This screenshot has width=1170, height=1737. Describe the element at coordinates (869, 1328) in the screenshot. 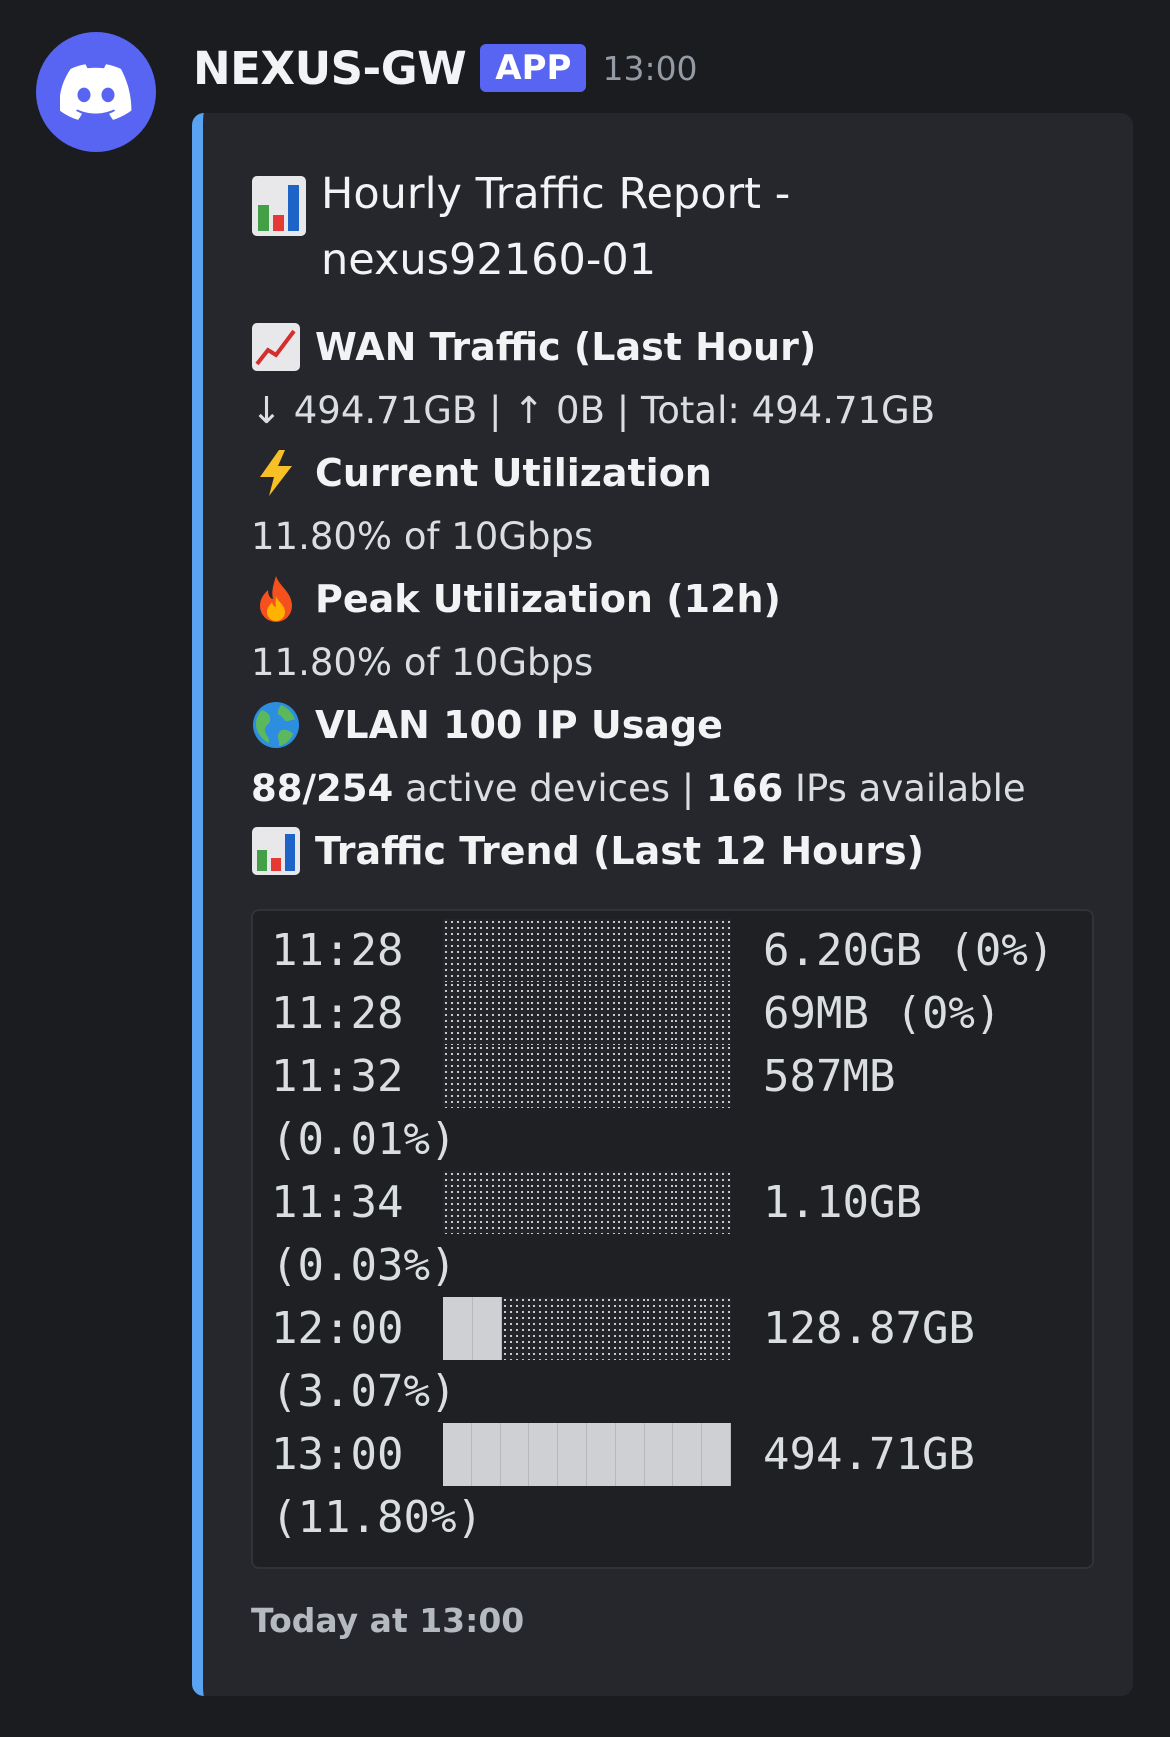

I see `trend-value: 128.87GB` at that location.